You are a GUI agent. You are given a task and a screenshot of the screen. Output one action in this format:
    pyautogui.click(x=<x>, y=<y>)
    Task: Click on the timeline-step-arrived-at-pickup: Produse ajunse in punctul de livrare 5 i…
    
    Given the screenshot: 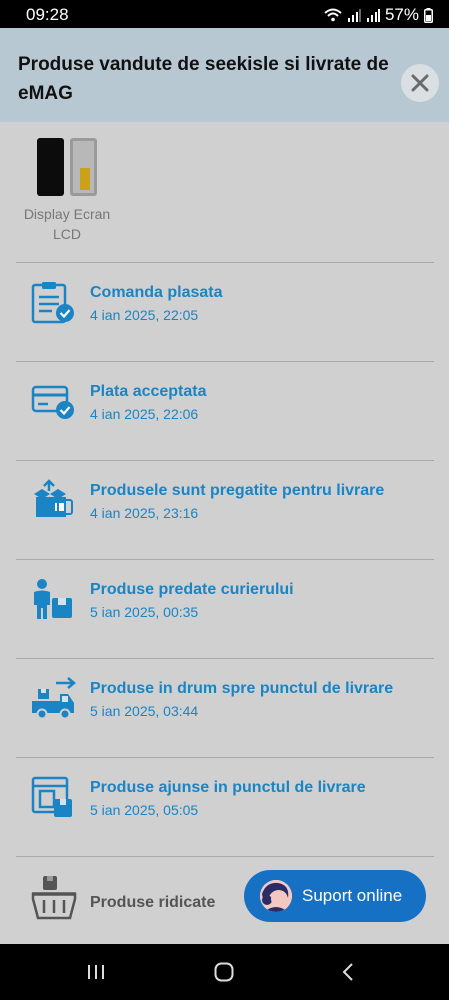 What is the action you would take?
    pyautogui.click(x=224, y=800)
    